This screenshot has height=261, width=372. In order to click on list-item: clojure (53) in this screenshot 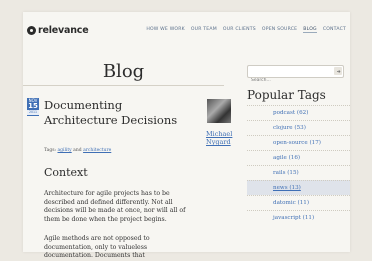, I will do `click(298, 127)`.